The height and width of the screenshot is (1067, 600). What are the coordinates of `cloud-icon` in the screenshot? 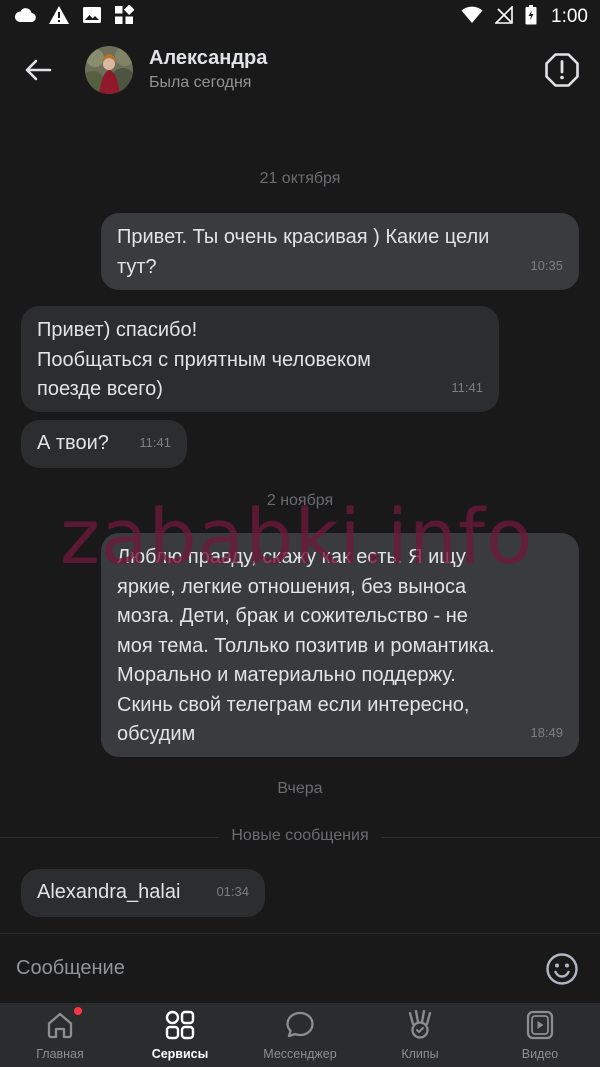 It's located at (25, 17).